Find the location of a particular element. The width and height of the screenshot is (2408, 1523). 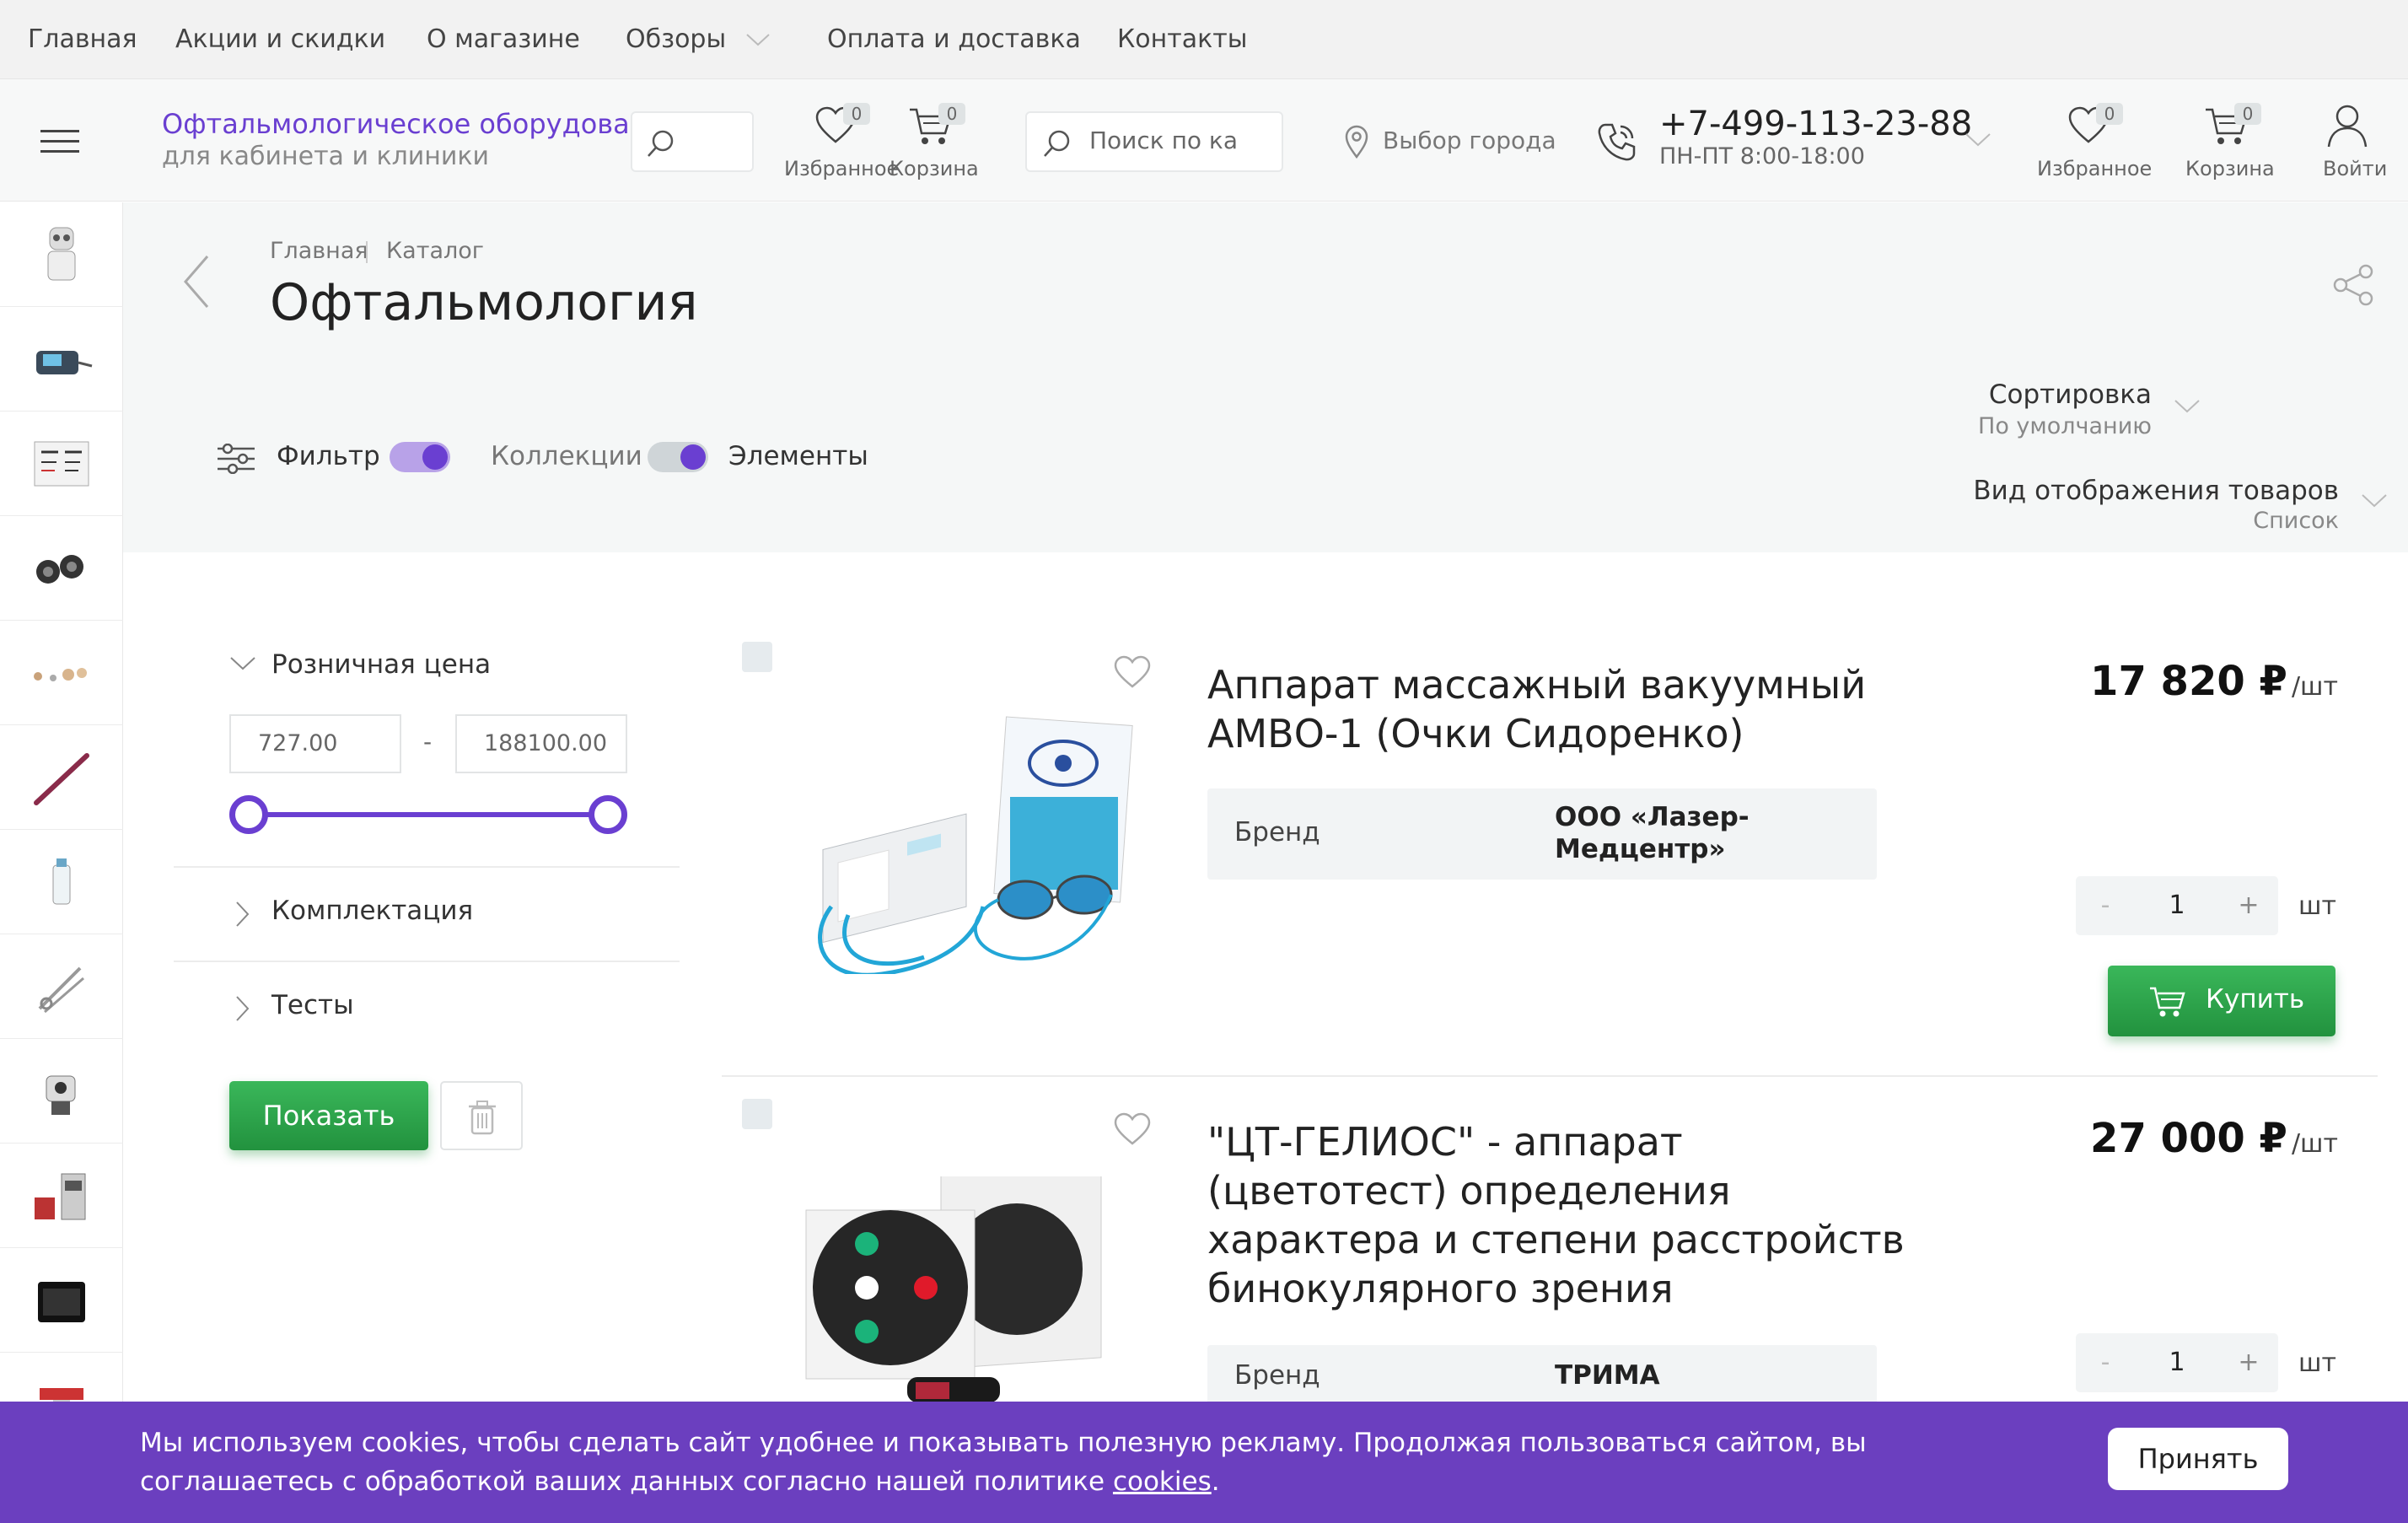

back-arrow-icon is located at coordinates (196, 282).